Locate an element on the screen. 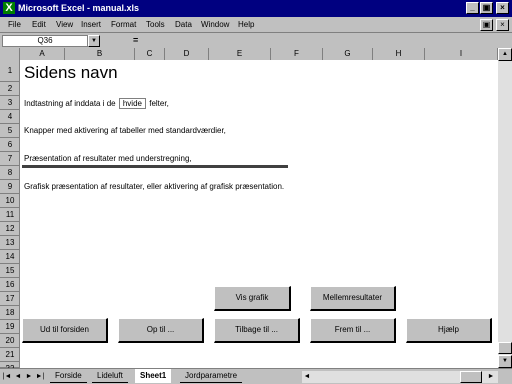 The height and width of the screenshot is (384, 512). document-close-button: × is located at coordinates (502, 25).